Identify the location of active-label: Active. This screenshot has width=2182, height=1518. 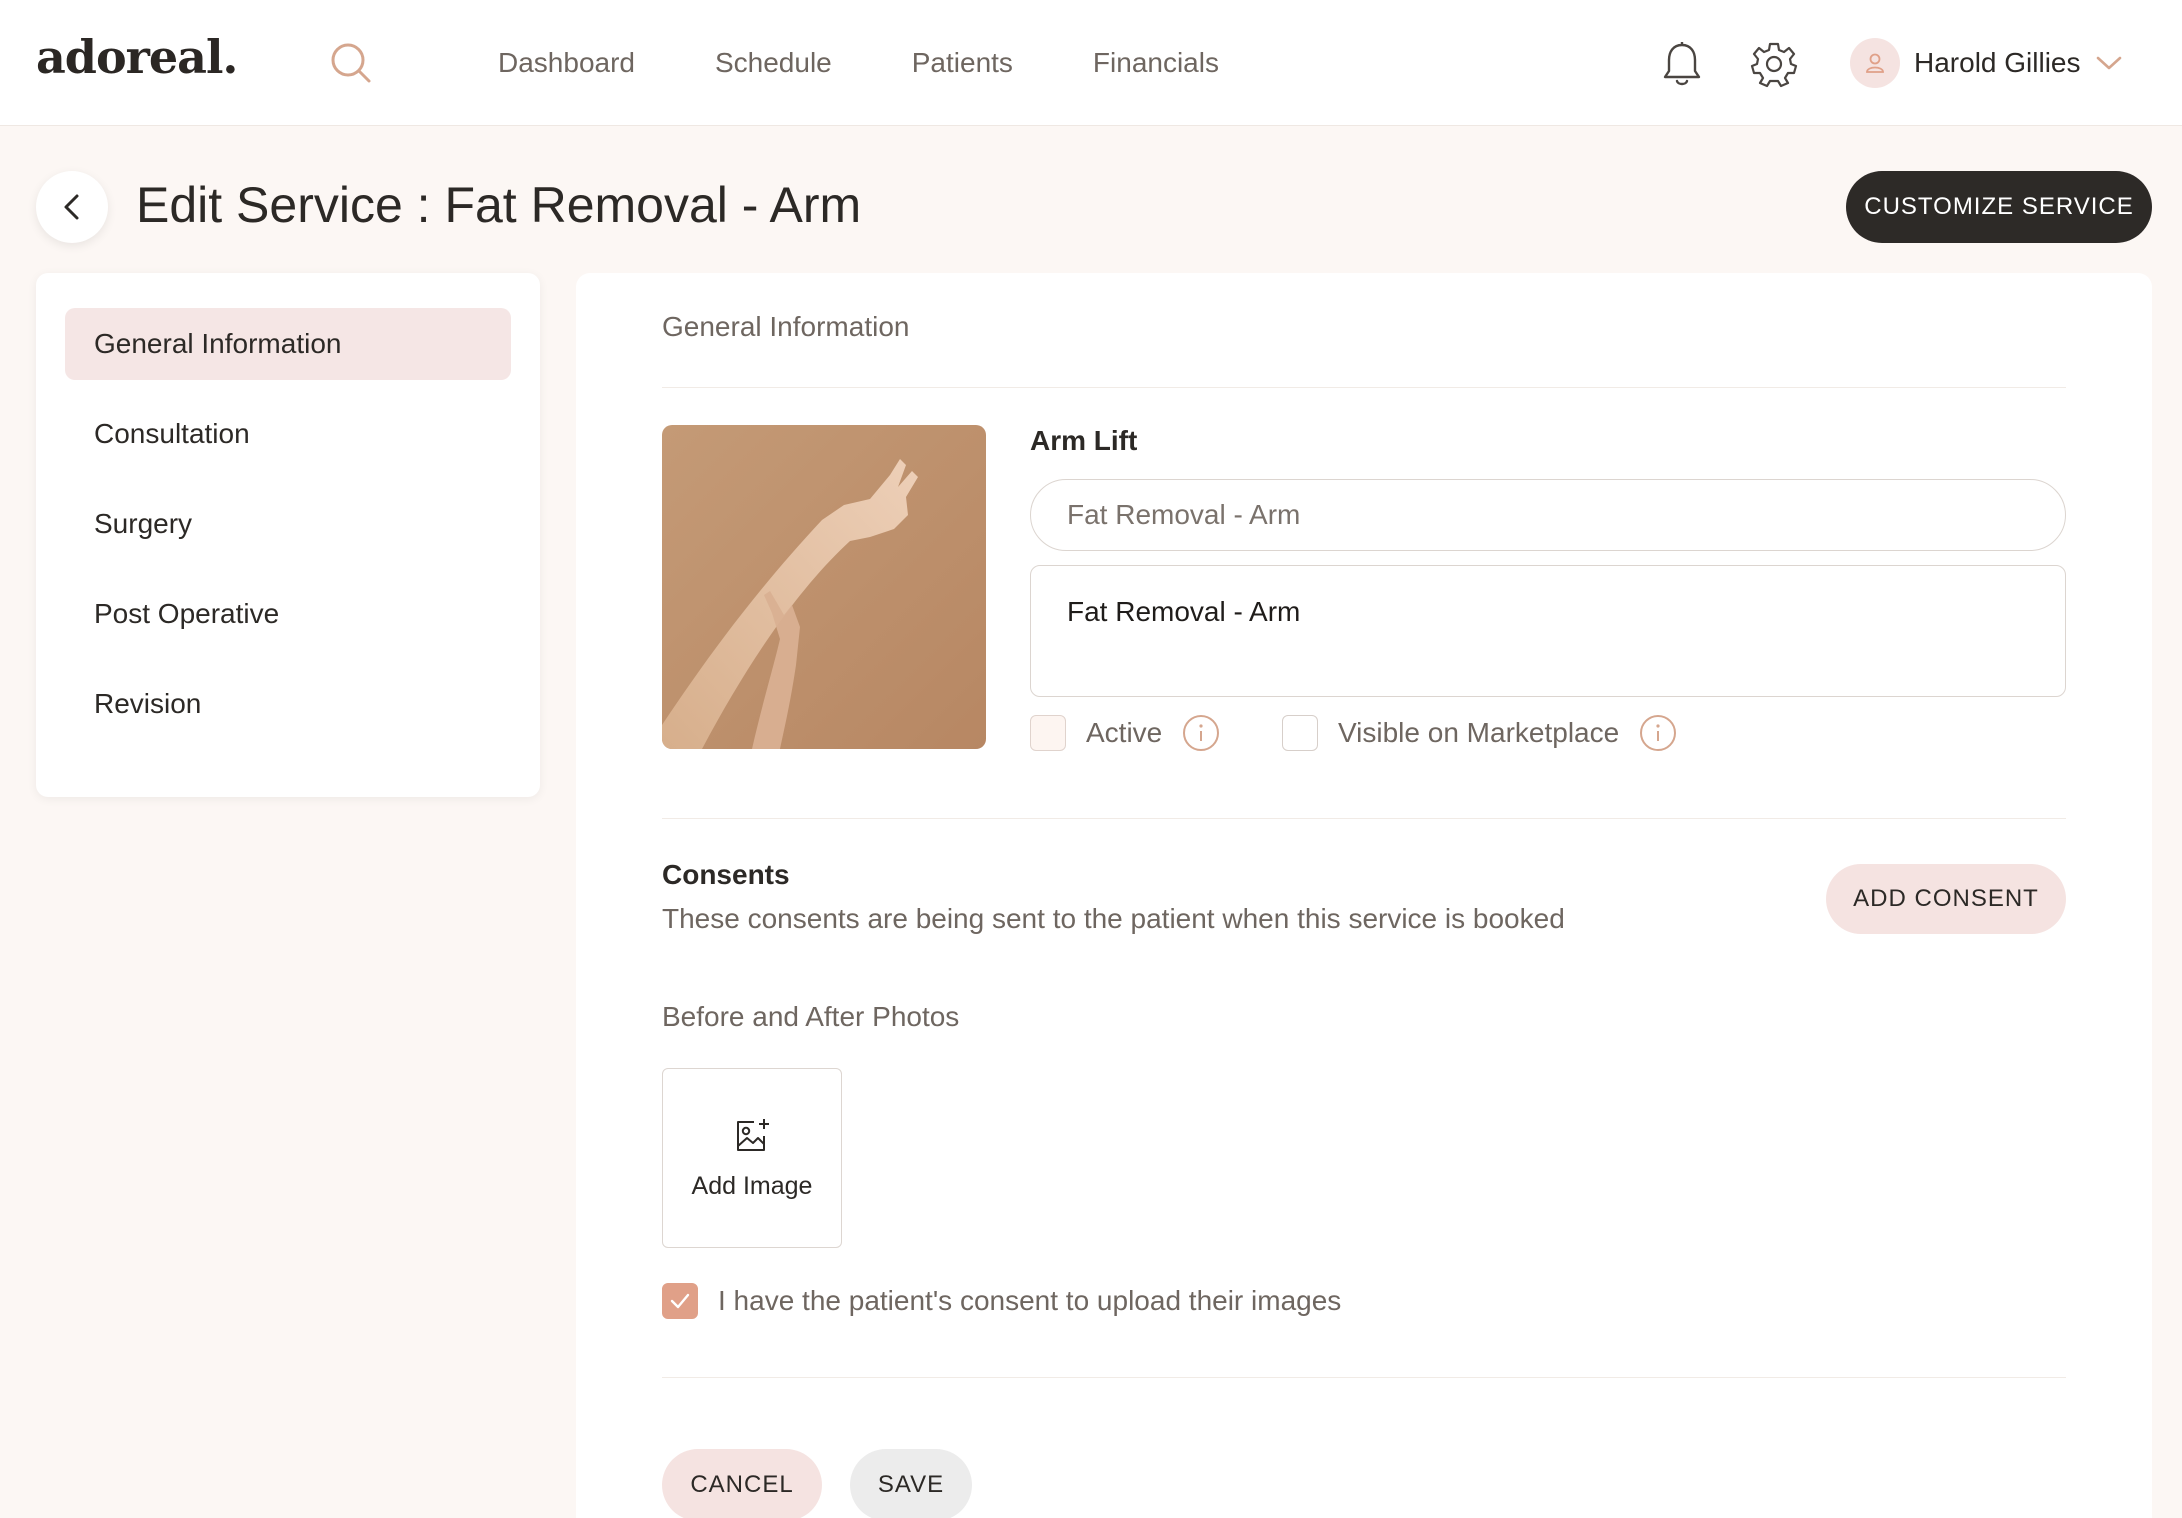
(1124, 732).